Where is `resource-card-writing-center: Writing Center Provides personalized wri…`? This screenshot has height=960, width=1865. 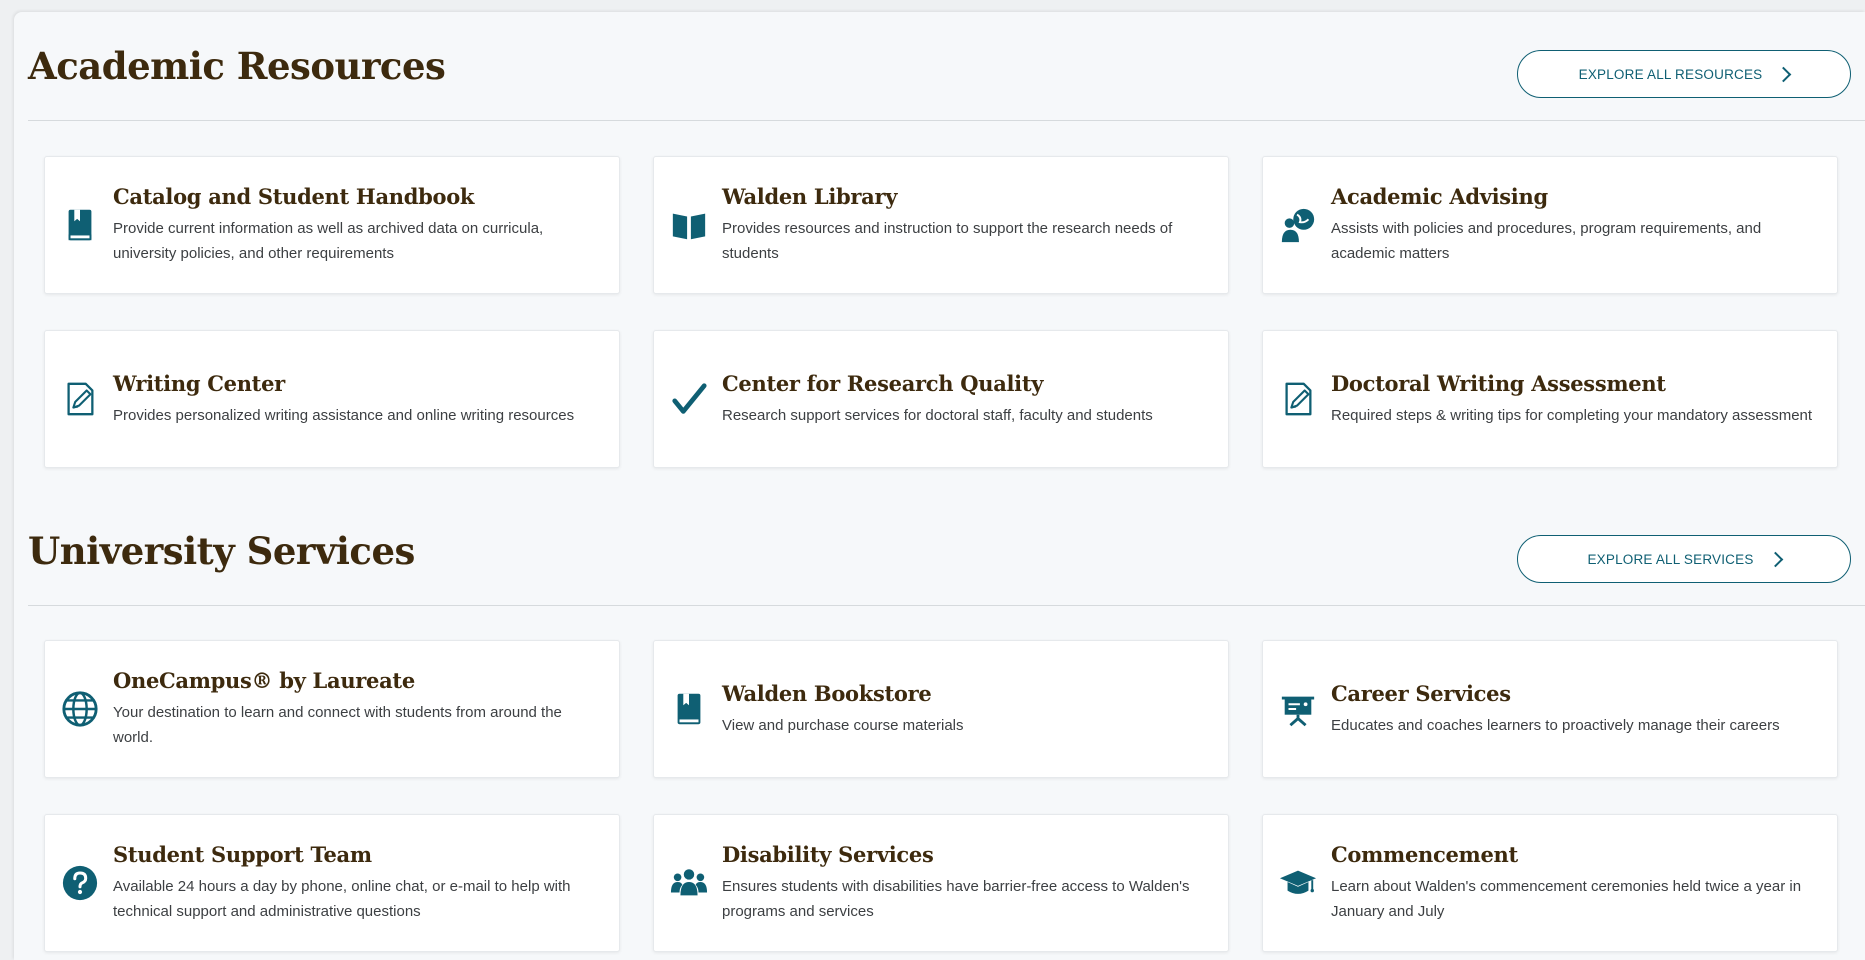
resource-card-writing-center: Writing Center Provides personalized wri… is located at coordinates (332, 399).